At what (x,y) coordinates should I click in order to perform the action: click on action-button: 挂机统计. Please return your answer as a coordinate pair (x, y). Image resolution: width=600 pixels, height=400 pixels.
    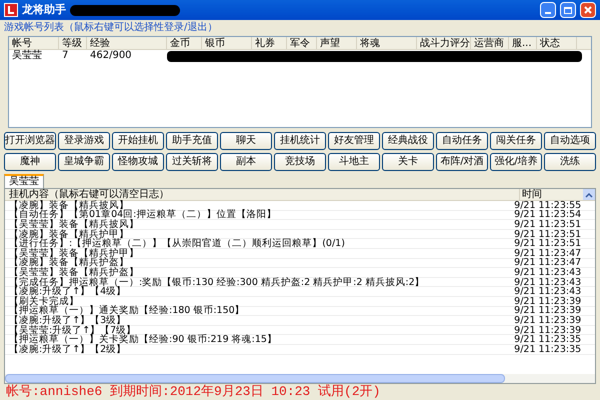
    Looking at the image, I should click on (300, 141).